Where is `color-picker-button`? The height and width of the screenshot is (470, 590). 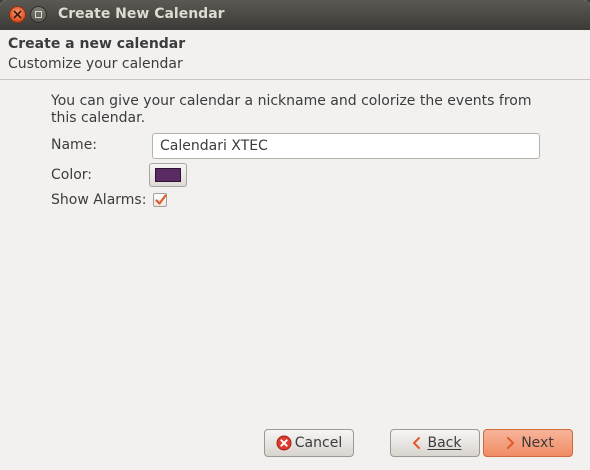
color-picker-button is located at coordinates (168, 175).